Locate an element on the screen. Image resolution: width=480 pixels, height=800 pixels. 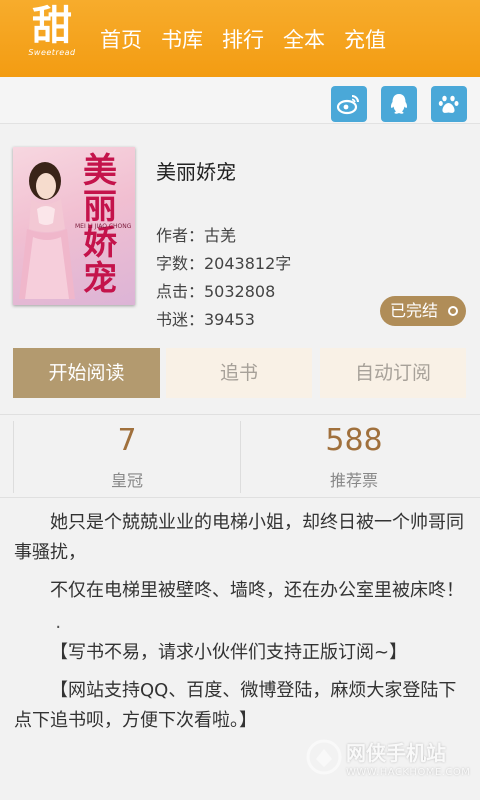
recommend-ticket-label: 推荐票 is located at coordinates (353, 480).